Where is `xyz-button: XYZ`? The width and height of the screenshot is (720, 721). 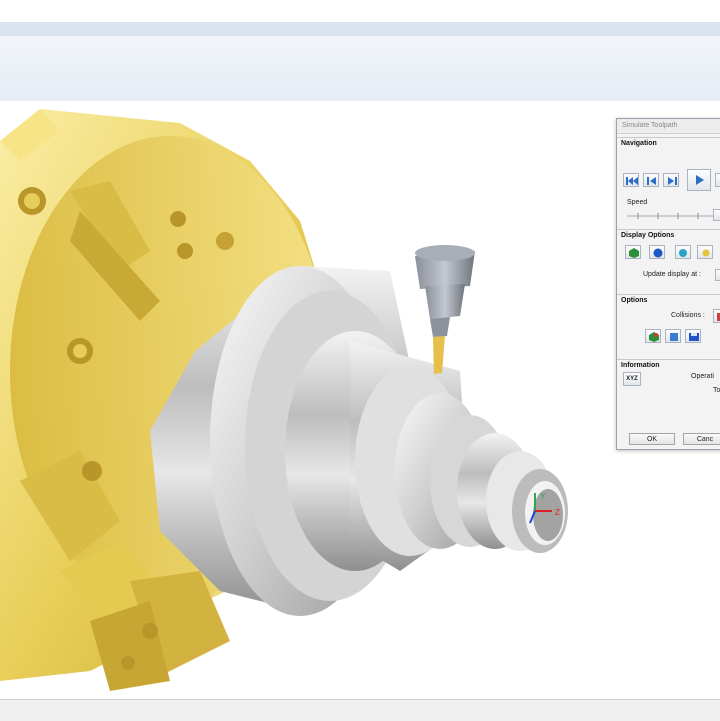 xyz-button: XYZ is located at coordinates (632, 379).